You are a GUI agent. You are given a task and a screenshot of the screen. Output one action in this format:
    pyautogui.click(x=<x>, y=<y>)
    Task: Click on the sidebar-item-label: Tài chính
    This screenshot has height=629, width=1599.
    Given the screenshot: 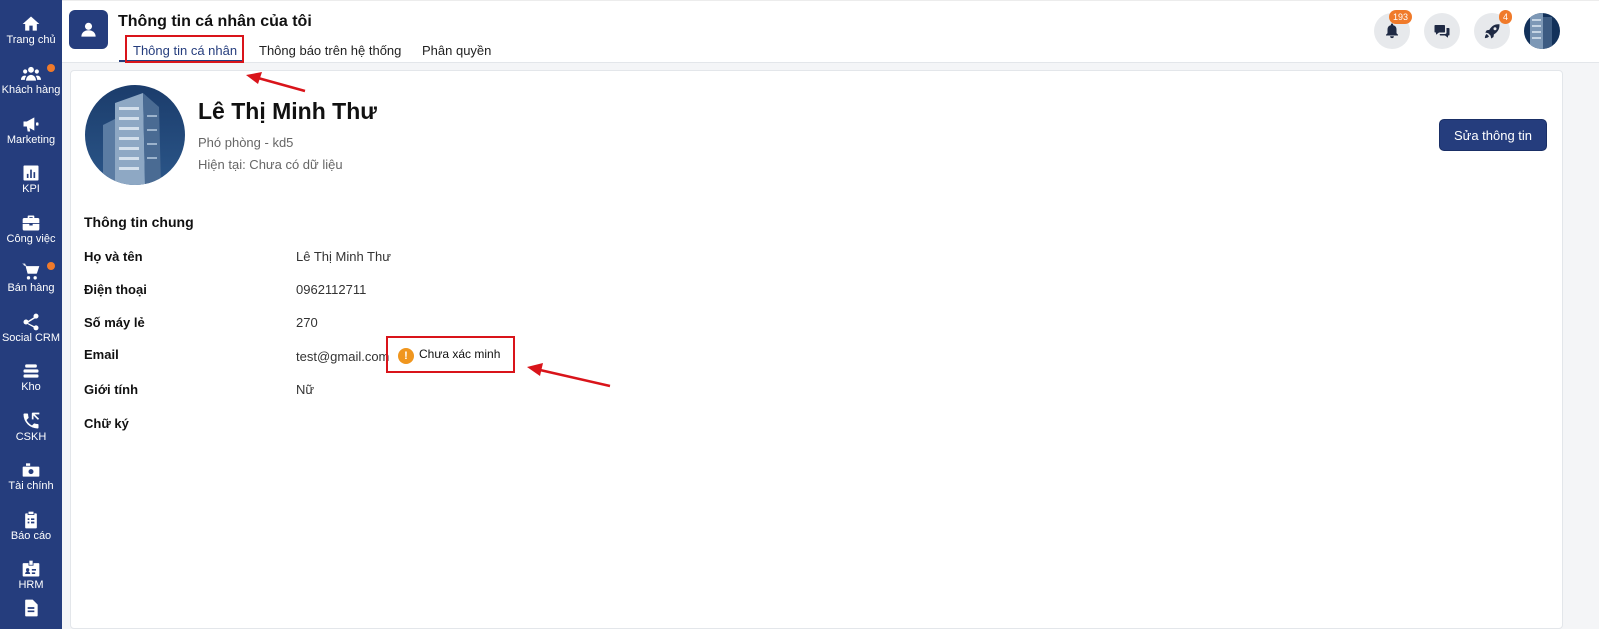 What is the action you would take?
    pyautogui.click(x=31, y=486)
    